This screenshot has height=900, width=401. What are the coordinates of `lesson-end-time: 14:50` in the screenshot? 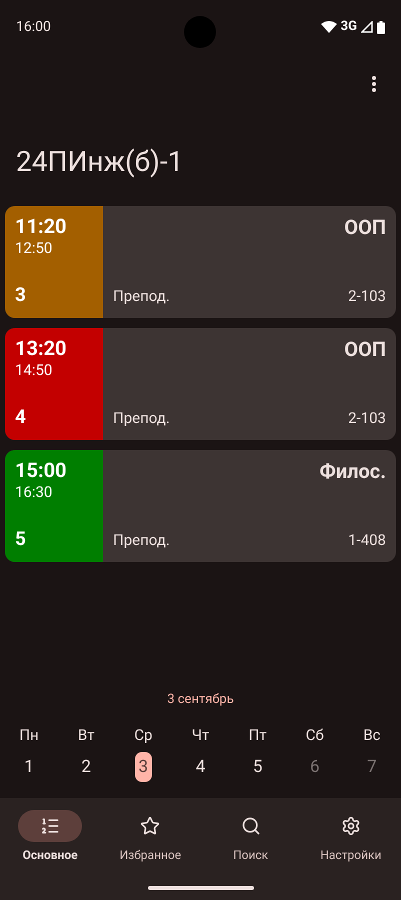 It's located at (34, 370).